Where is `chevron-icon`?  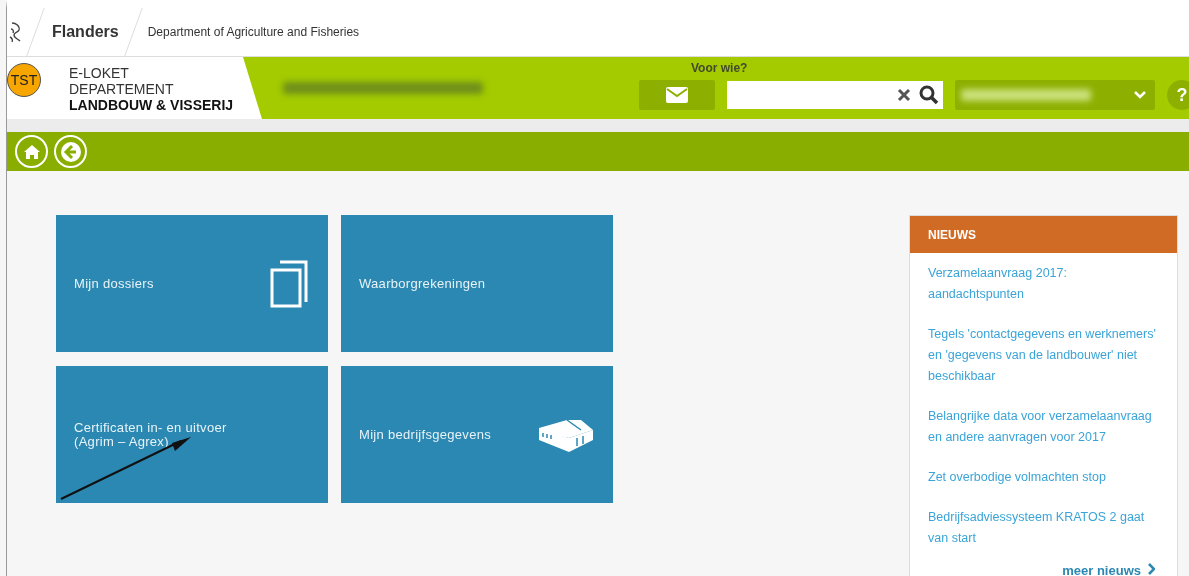 chevron-icon is located at coordinates (1140, 95).